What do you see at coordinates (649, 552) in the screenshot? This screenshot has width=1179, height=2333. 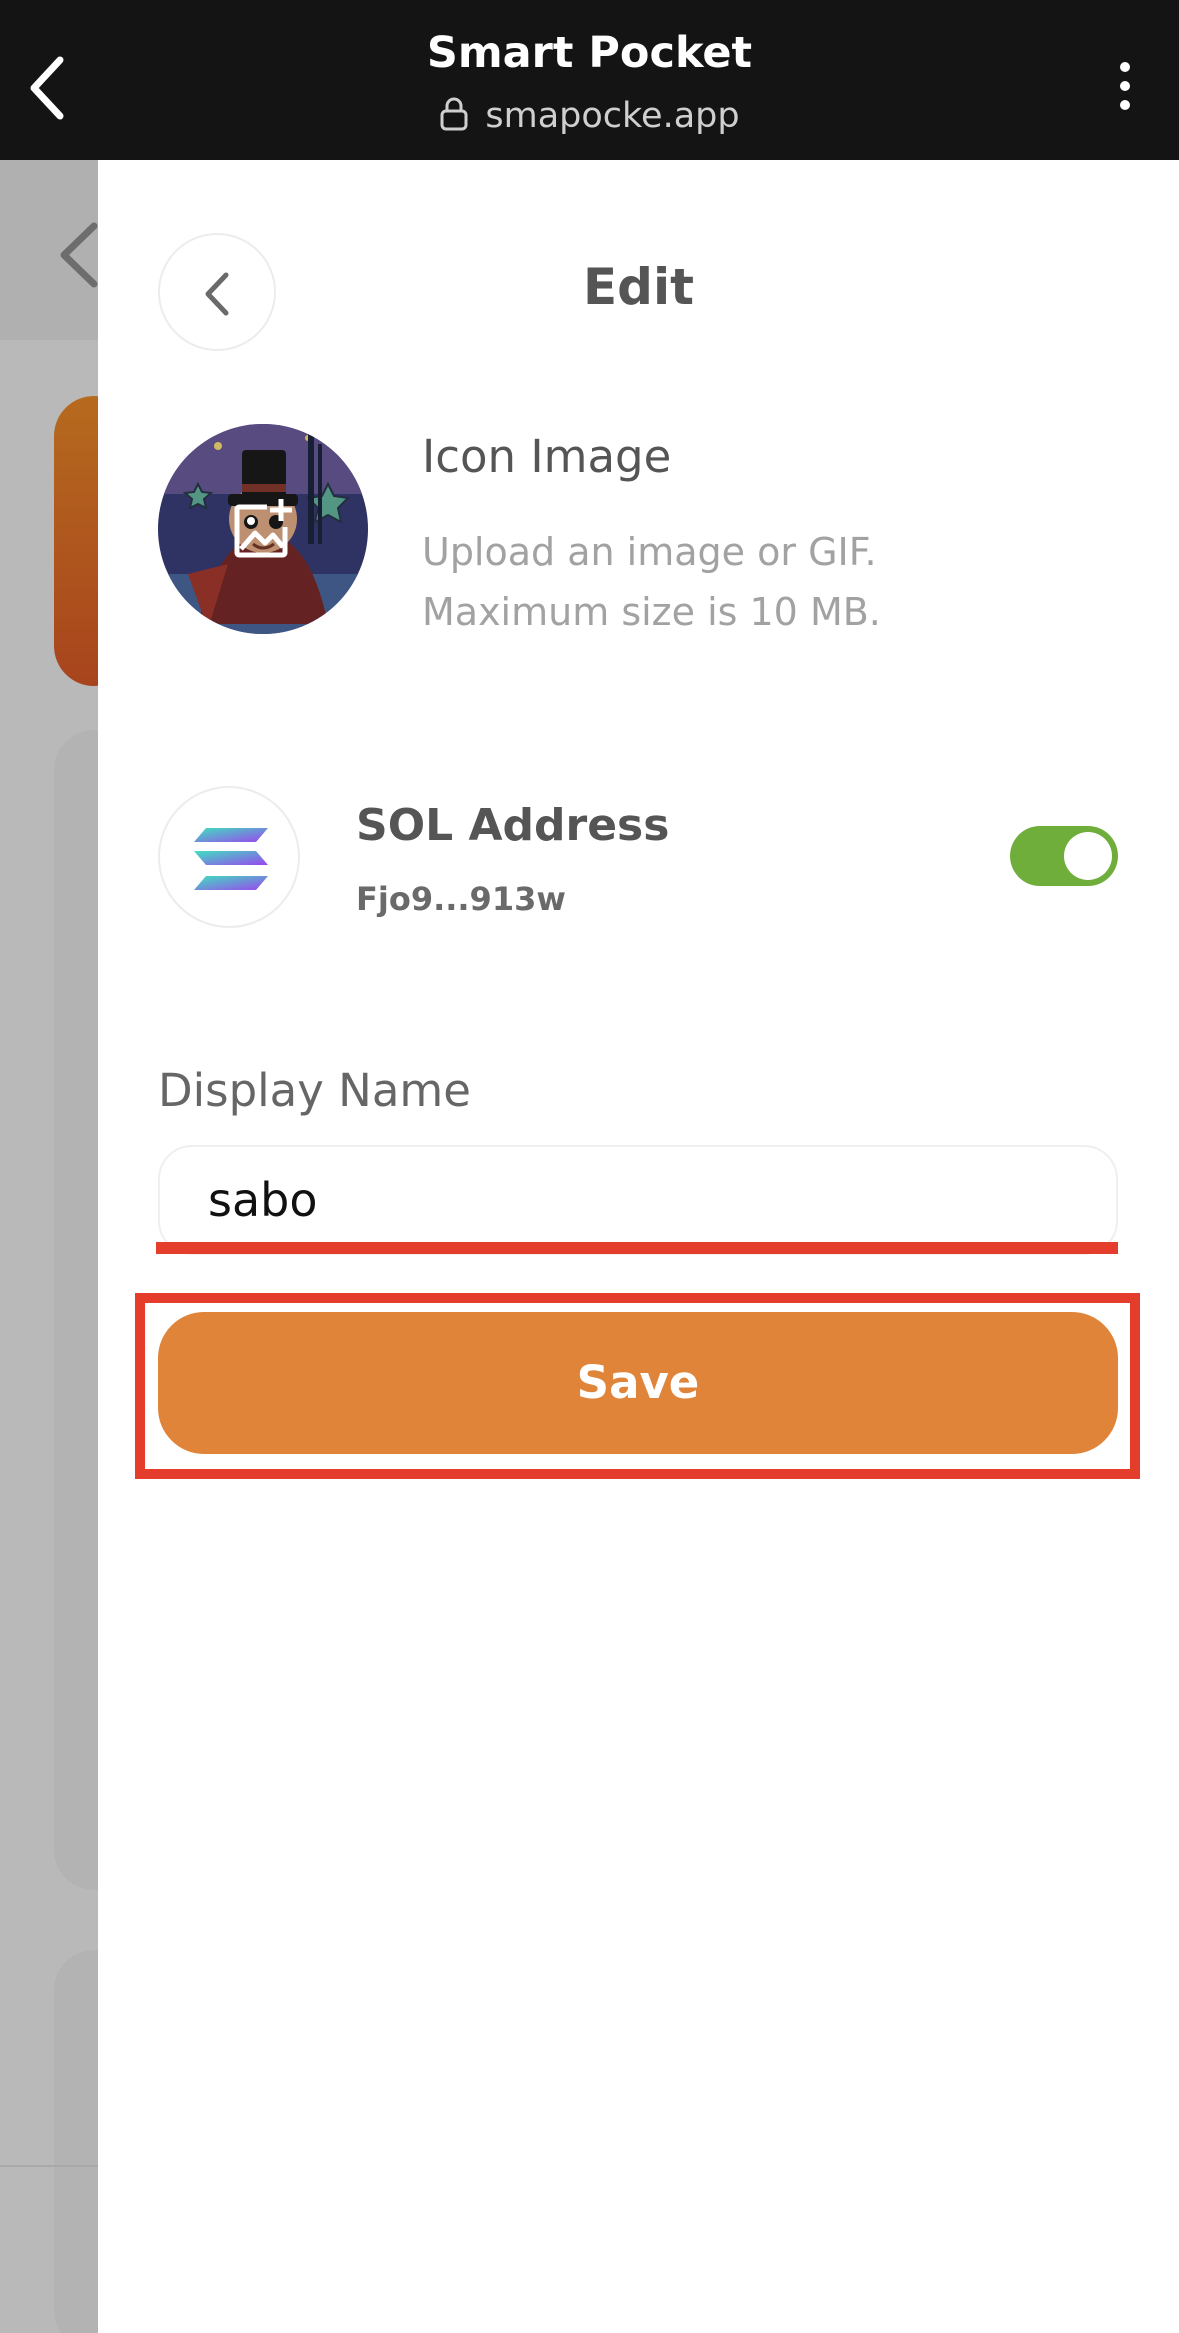 I see `icon-image-description-line: Upload an image or GIF.` at bounding box center [649, 552].